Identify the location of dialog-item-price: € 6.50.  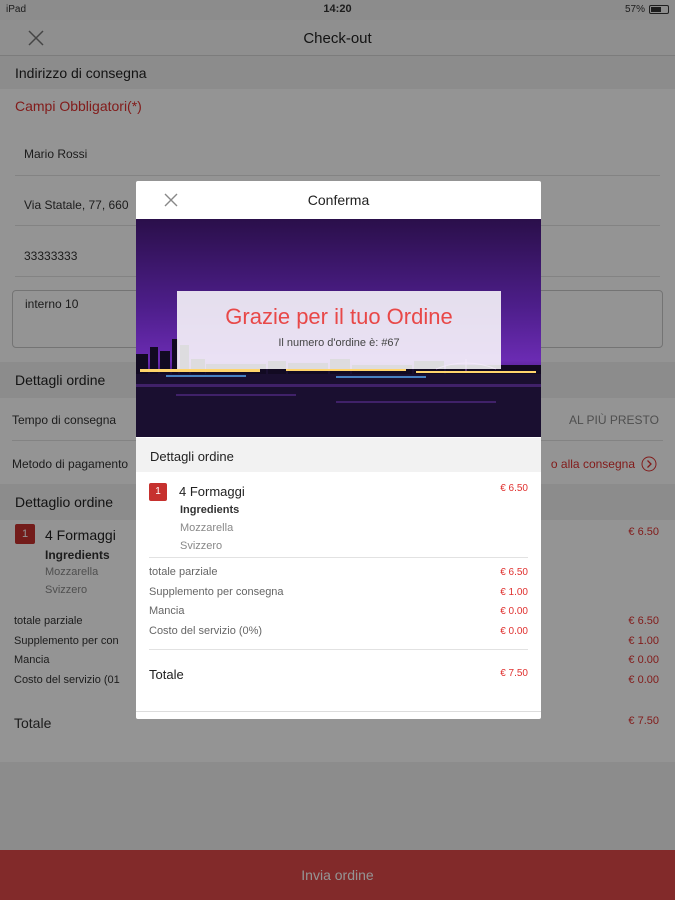
(514, 488).